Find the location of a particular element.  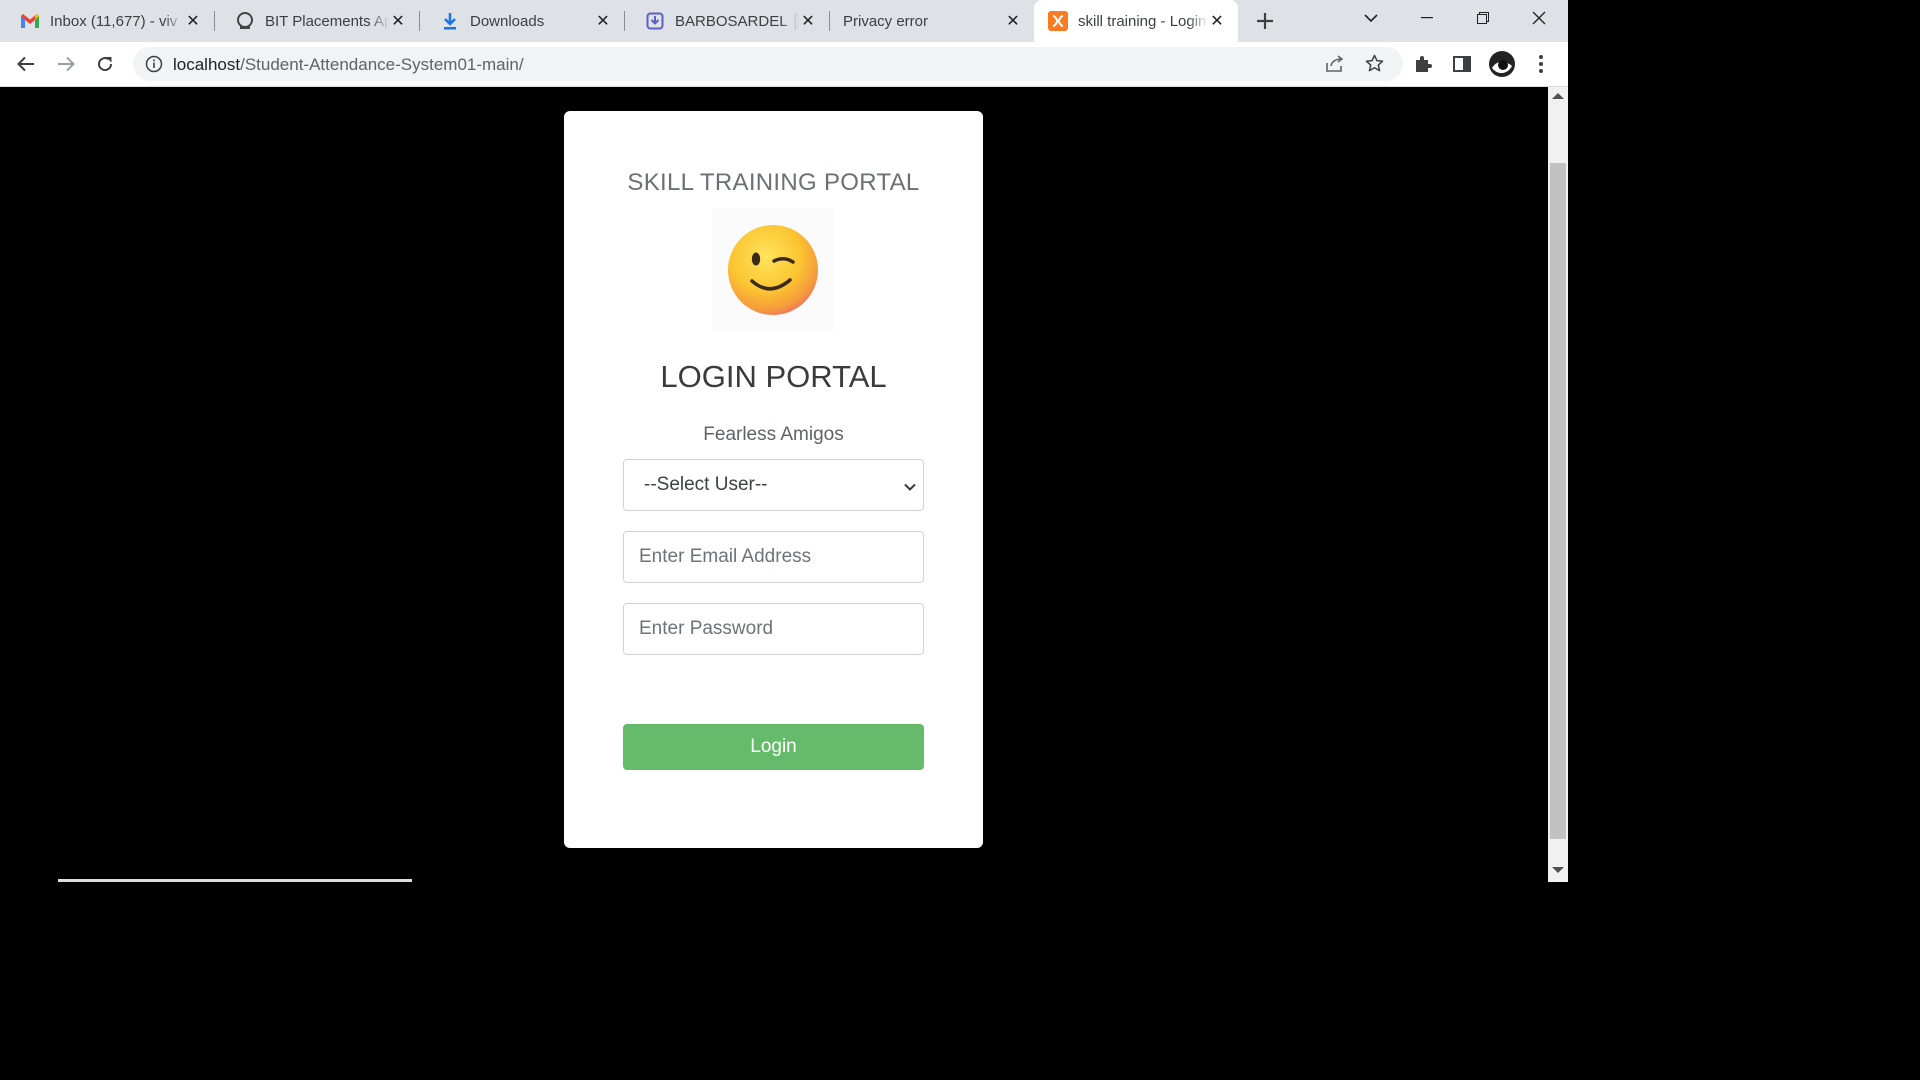

back-arrow-icon is located at coordinates (26, 64).